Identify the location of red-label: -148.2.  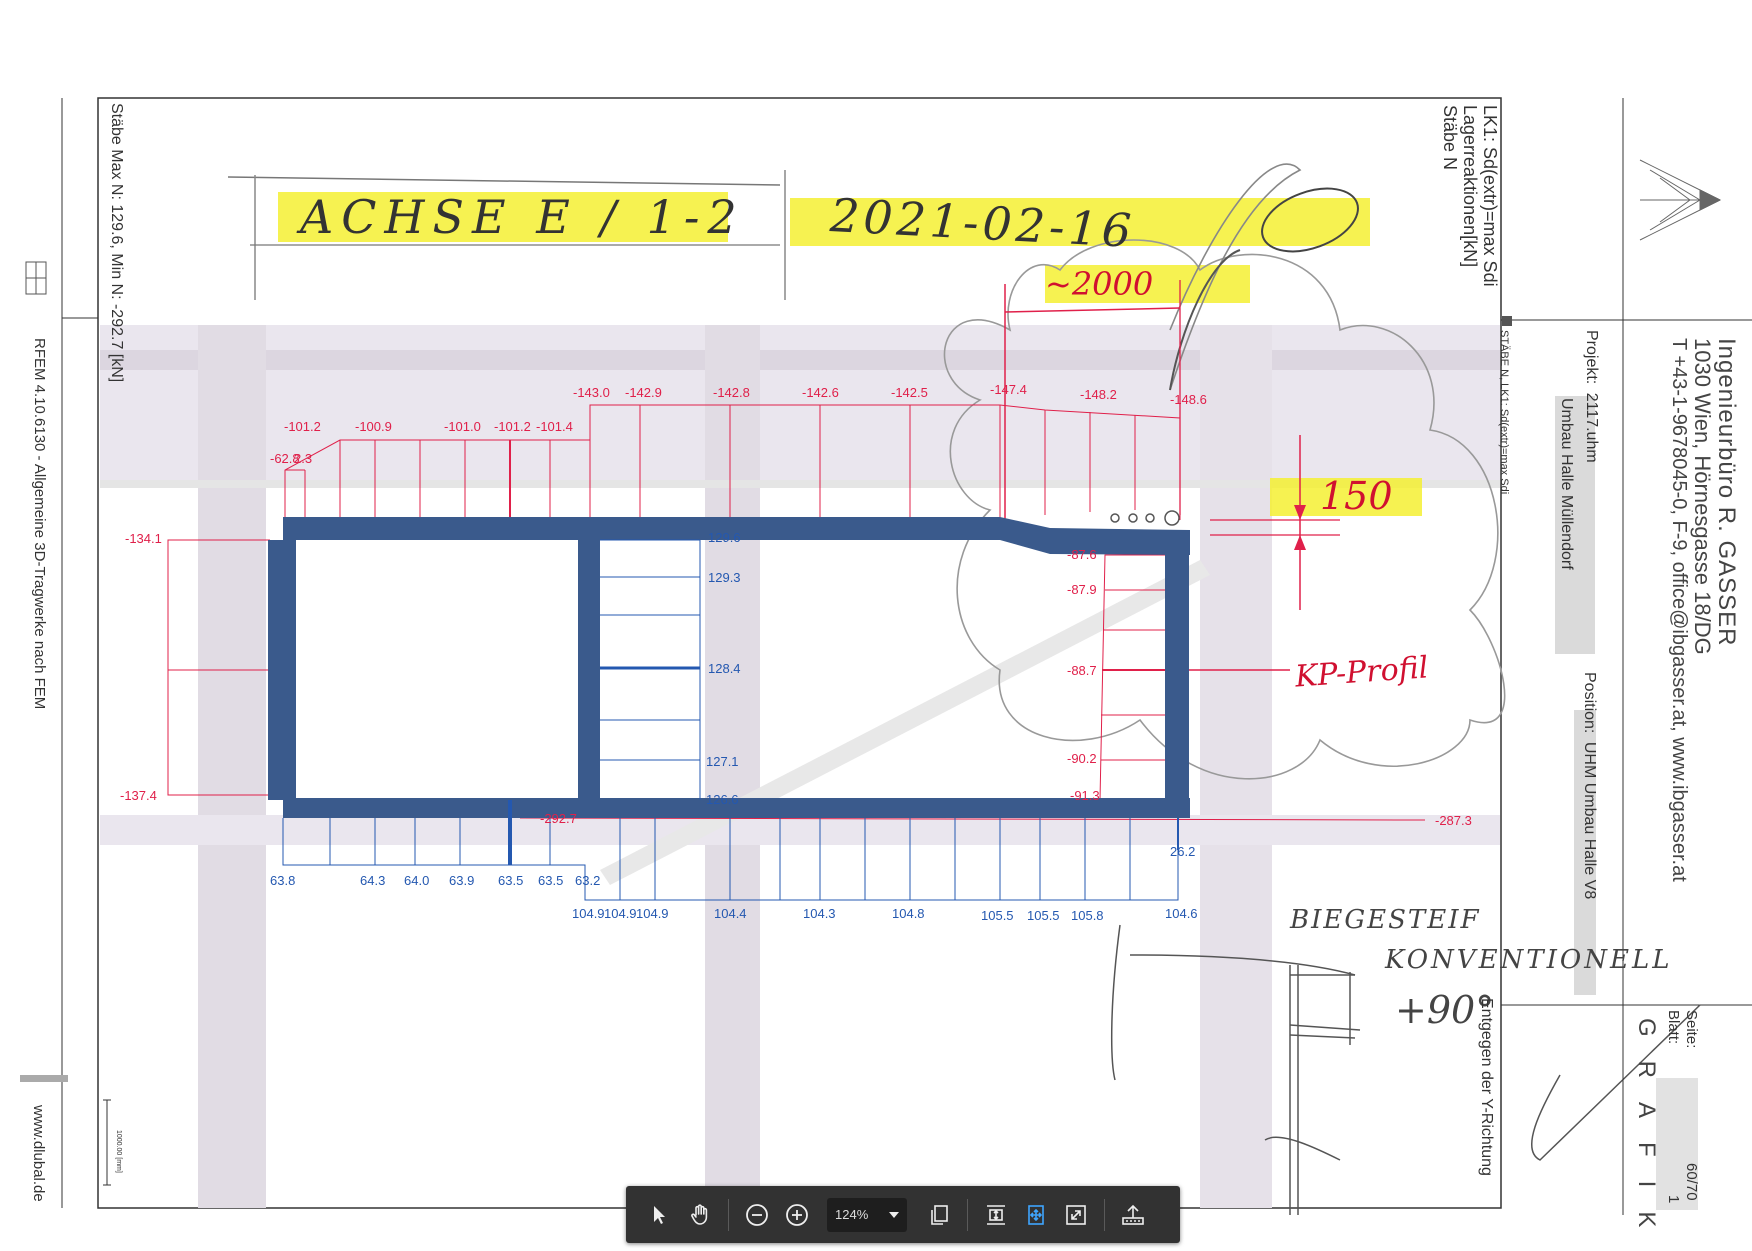
(1098, 394).